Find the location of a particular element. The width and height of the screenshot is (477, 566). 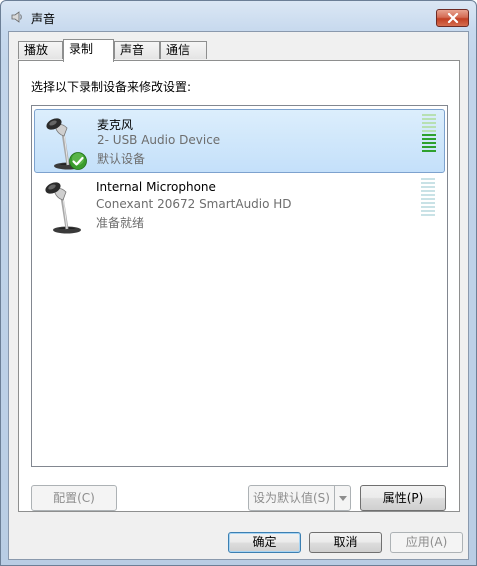

chevron-down-icon is located at coordinates (342, 498).